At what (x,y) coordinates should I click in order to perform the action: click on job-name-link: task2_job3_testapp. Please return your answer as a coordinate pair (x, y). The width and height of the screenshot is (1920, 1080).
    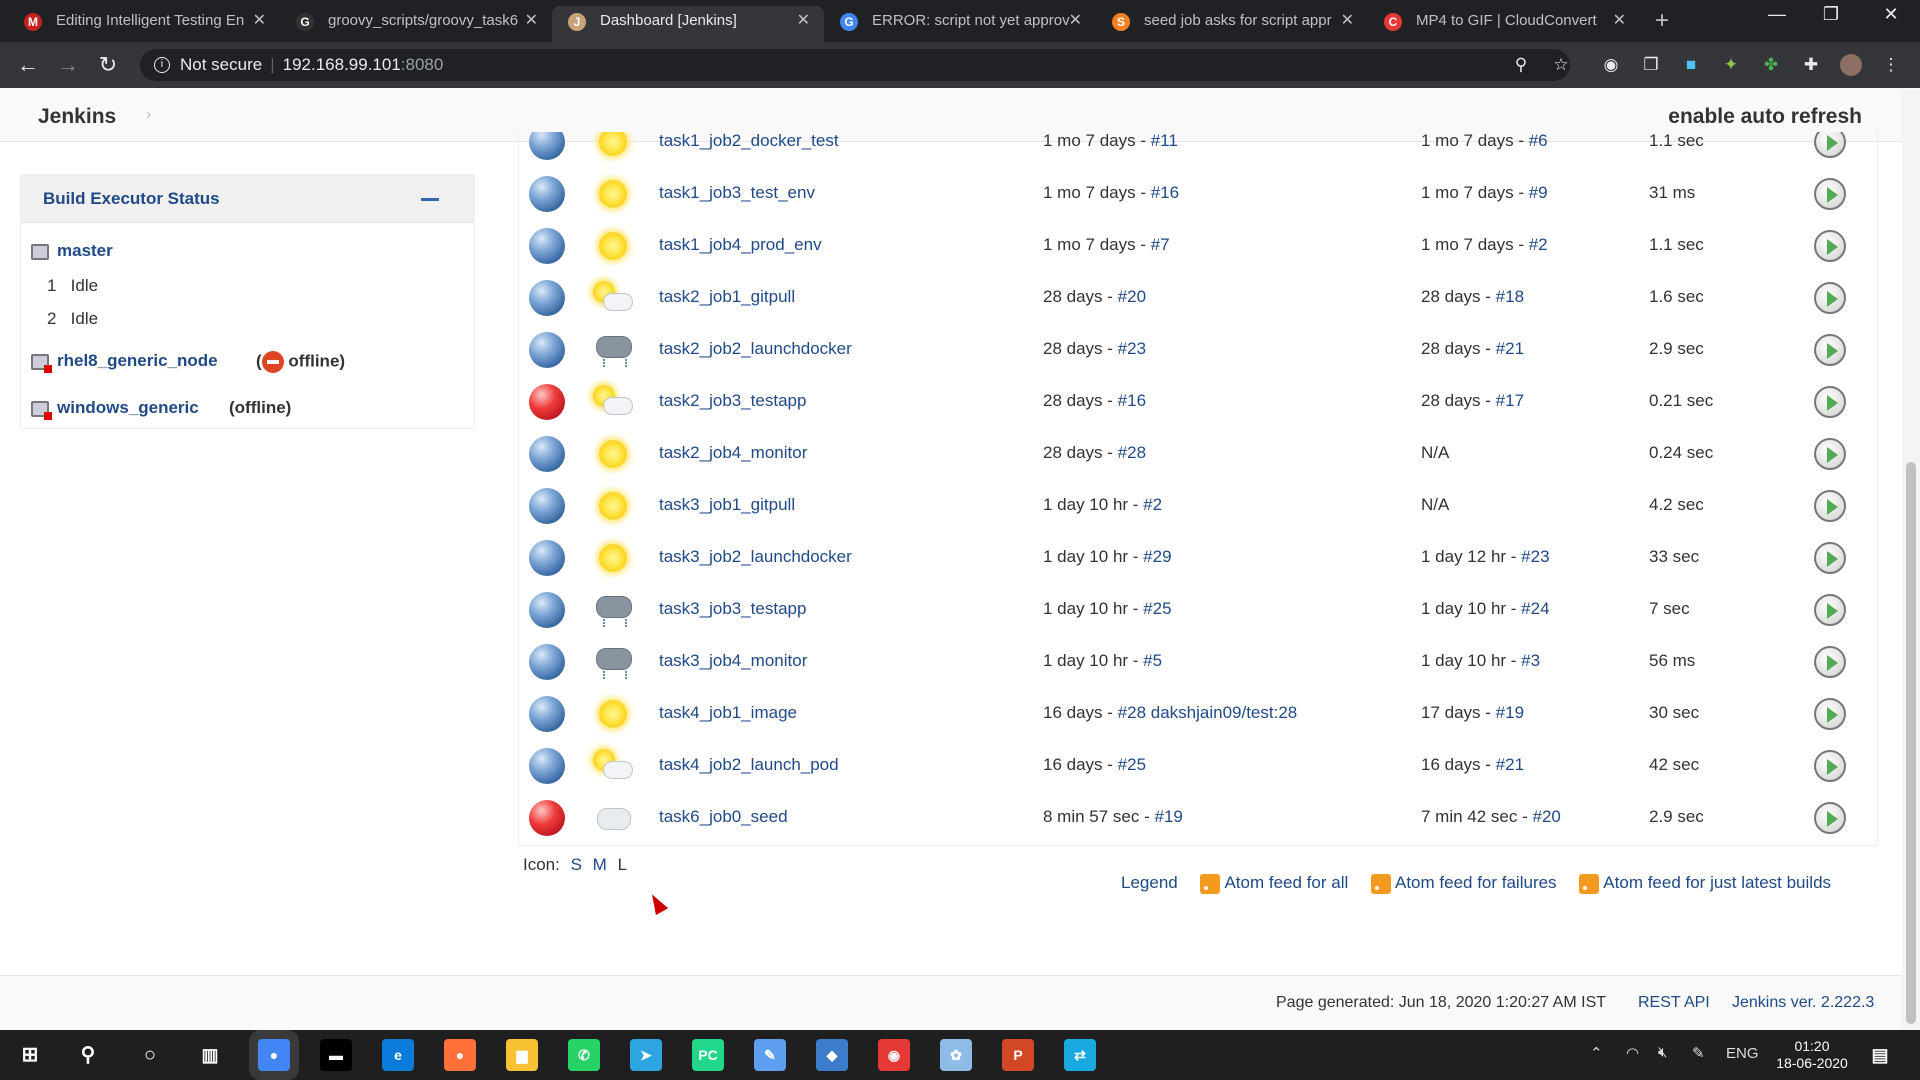
    Looking at the image, I should click on (732, 401).